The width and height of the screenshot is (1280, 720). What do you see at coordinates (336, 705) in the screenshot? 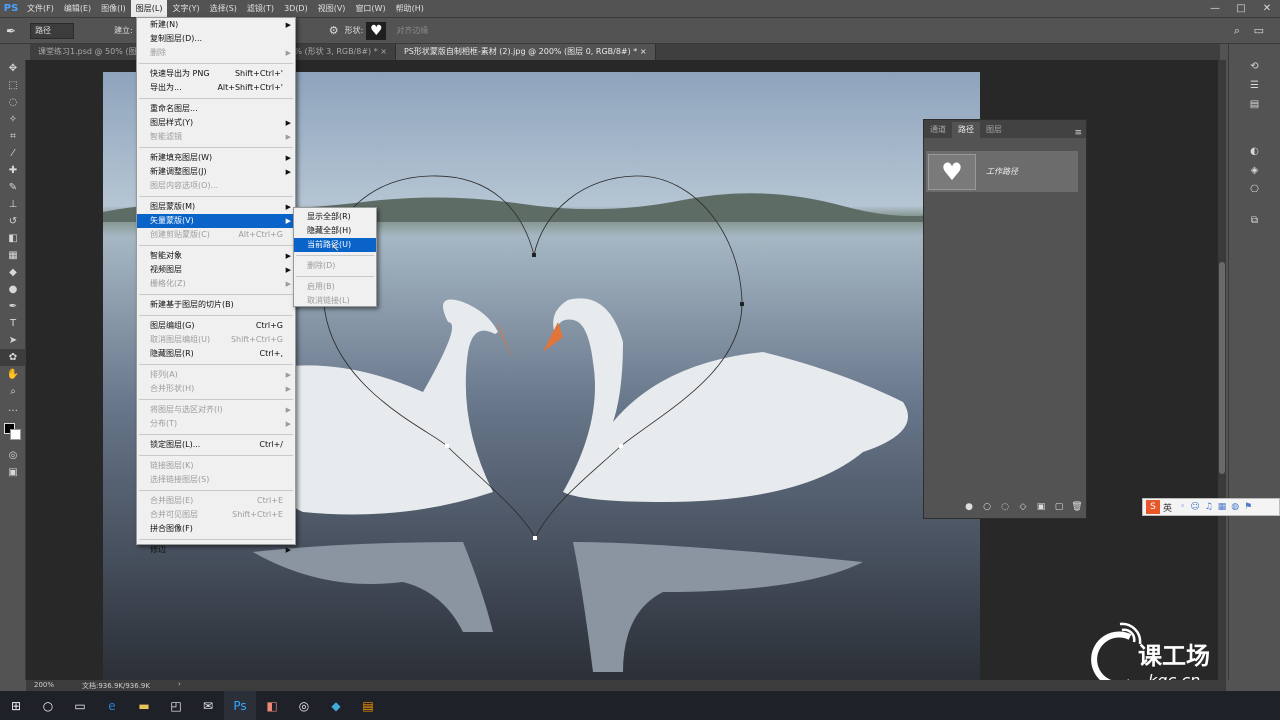
I see `app2-icon: ◆` at bounding box center [336, 705].